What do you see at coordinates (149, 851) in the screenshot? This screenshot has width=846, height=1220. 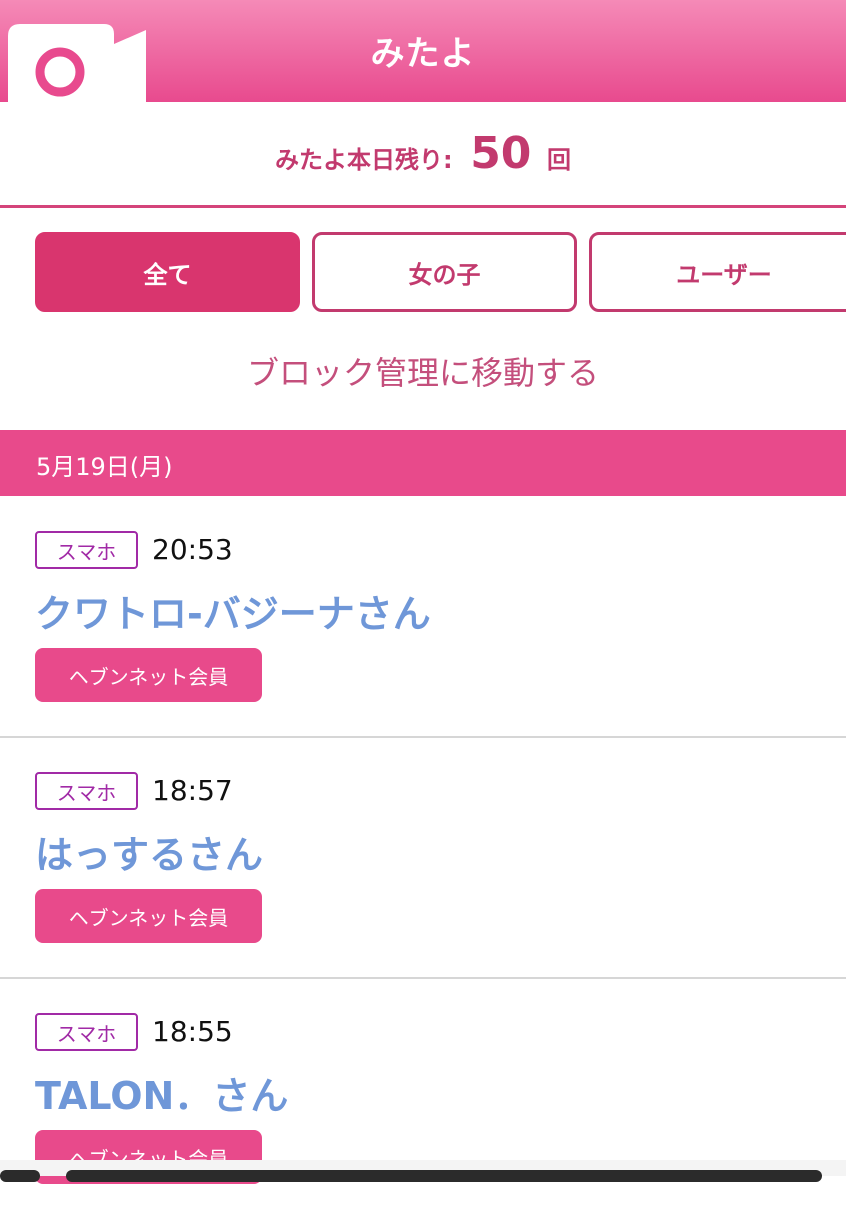 I see `visitor-name: はっするさん` at bounding box center [149, 851].